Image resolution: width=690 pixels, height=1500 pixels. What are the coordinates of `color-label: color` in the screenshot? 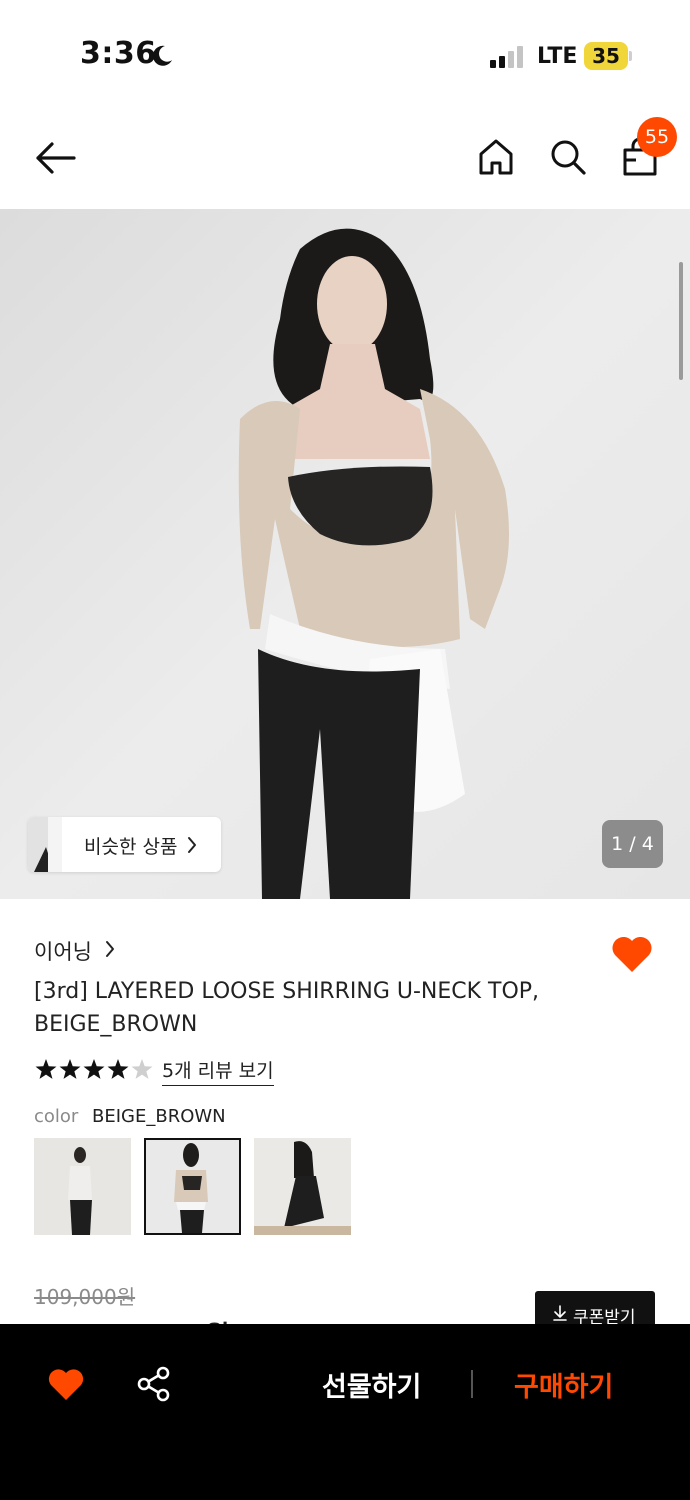 It's located at (56, 1116).